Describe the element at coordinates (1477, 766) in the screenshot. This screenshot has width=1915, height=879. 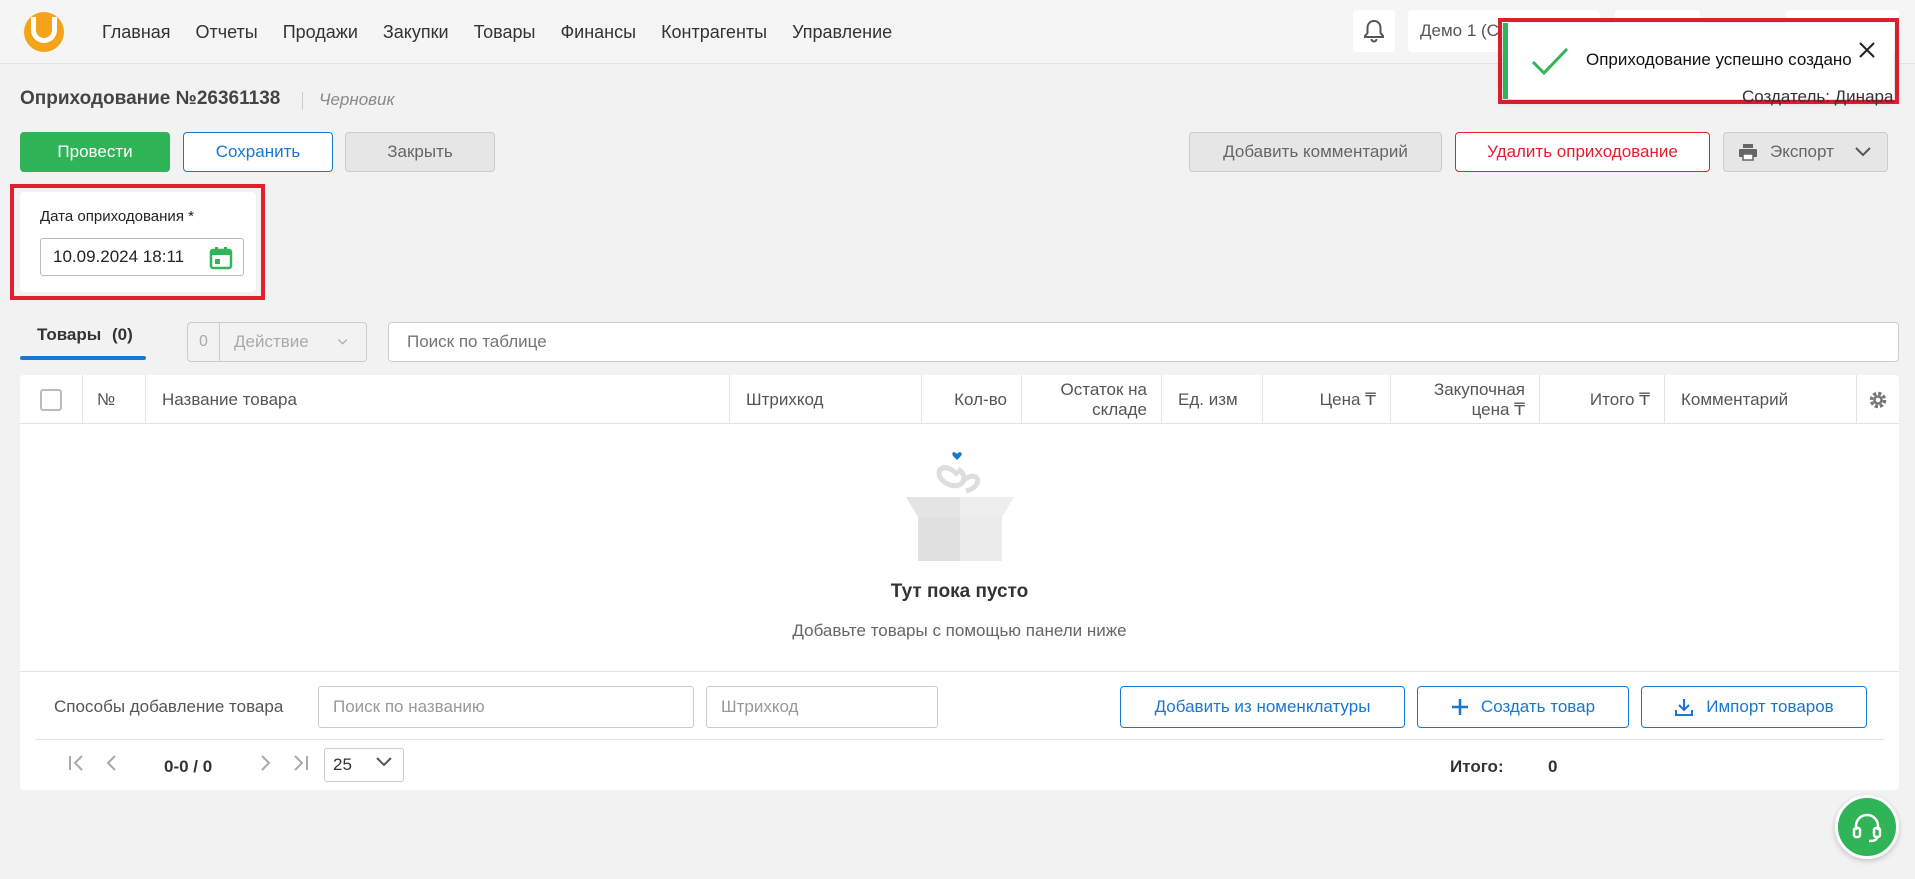
I see `total-label: Итого:` at that location.